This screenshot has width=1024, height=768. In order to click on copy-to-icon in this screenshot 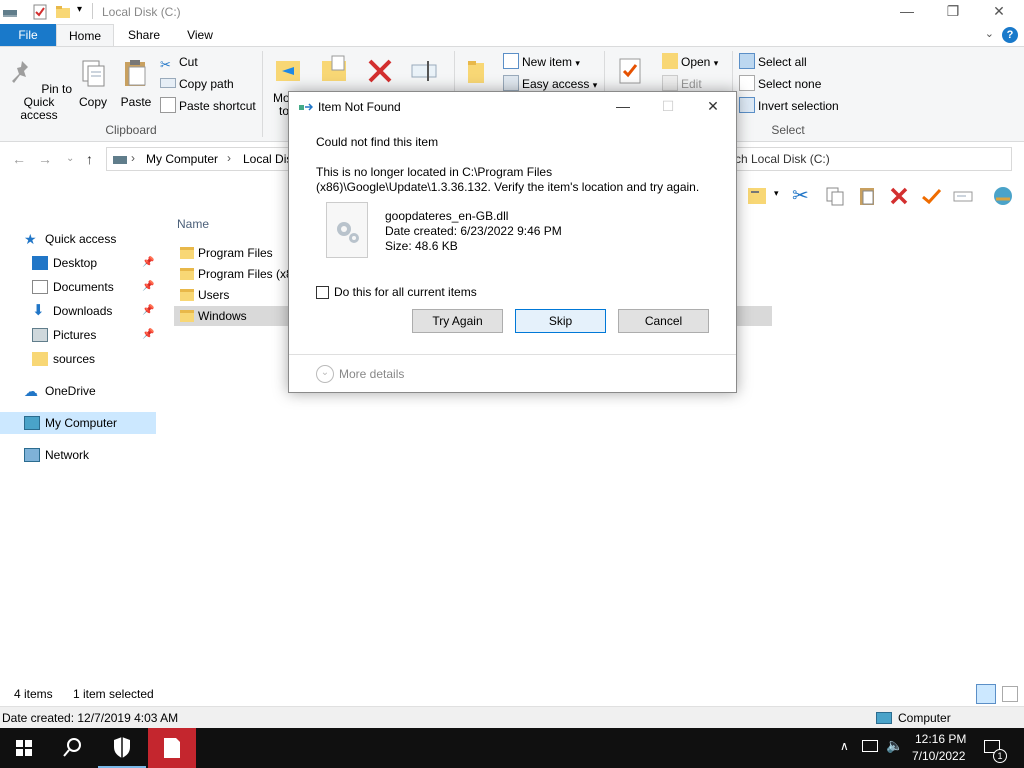, I will do `click(334, 68)`.